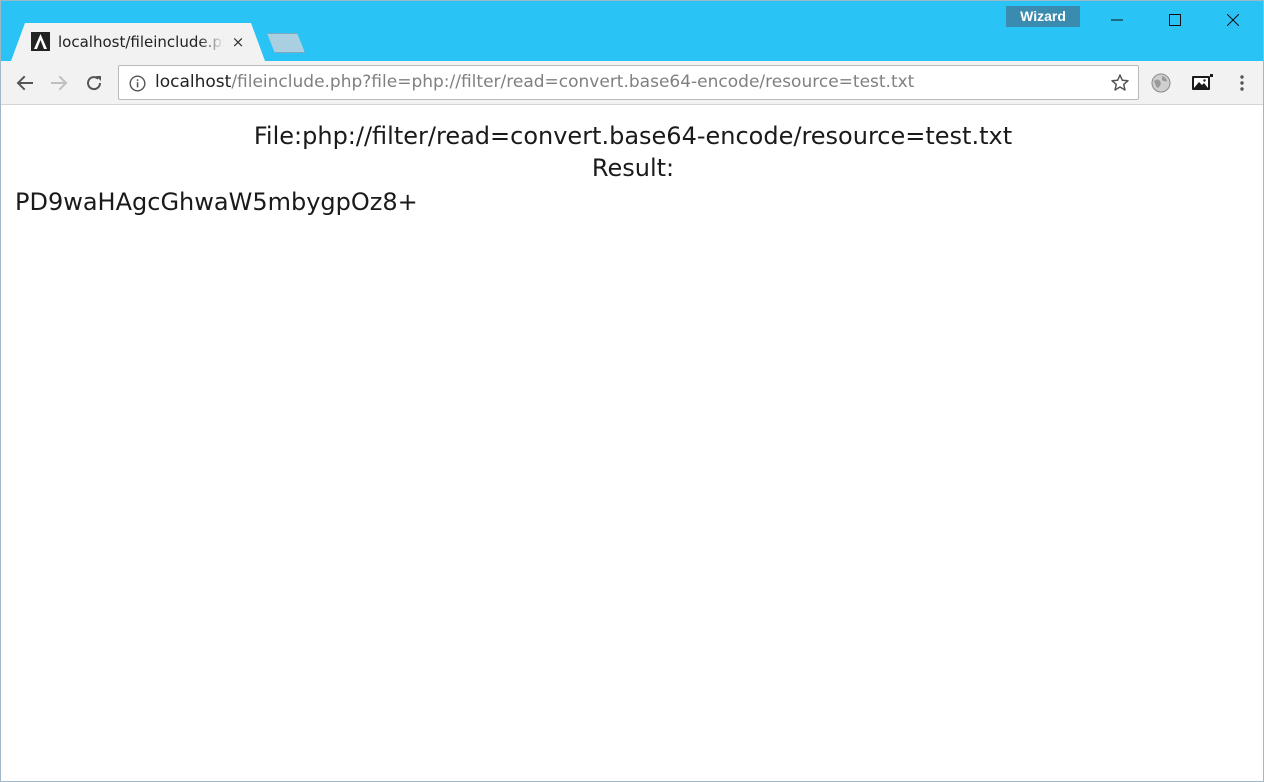 This screenshot has width=1264, height=782. I want to click on browser-menu-button, so click(1242, 83).